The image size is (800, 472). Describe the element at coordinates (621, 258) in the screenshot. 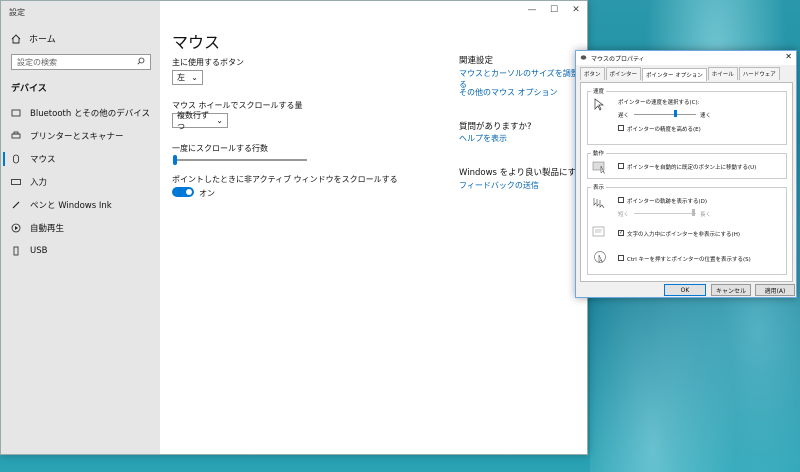

I see `ctrl-checkbox` at that location.